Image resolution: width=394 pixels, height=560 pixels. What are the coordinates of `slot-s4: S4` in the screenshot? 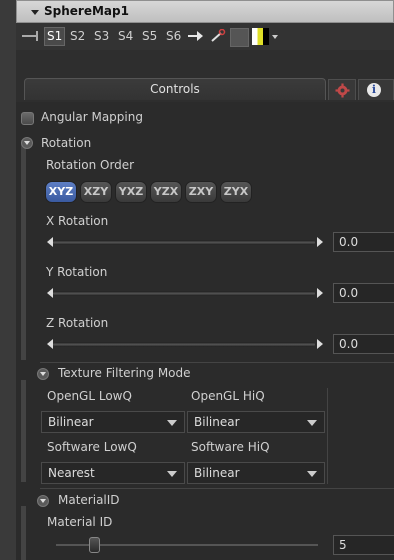 It's located at (125, 36).